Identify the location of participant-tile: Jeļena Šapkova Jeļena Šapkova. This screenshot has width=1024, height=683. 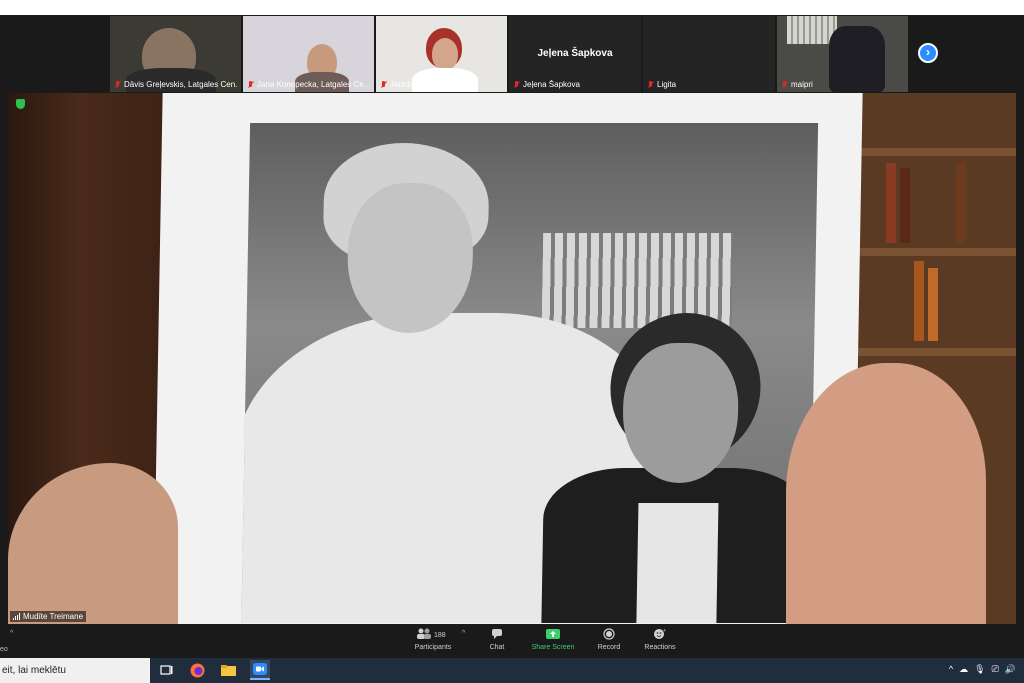
(575, 54).